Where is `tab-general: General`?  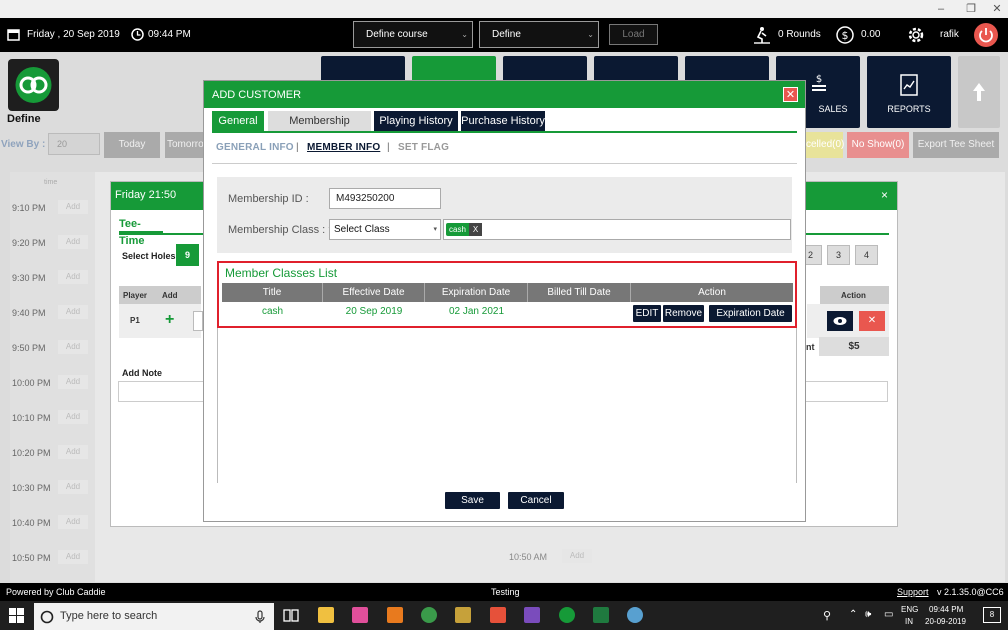 tab-general: General is located at coordinates (238, 121).